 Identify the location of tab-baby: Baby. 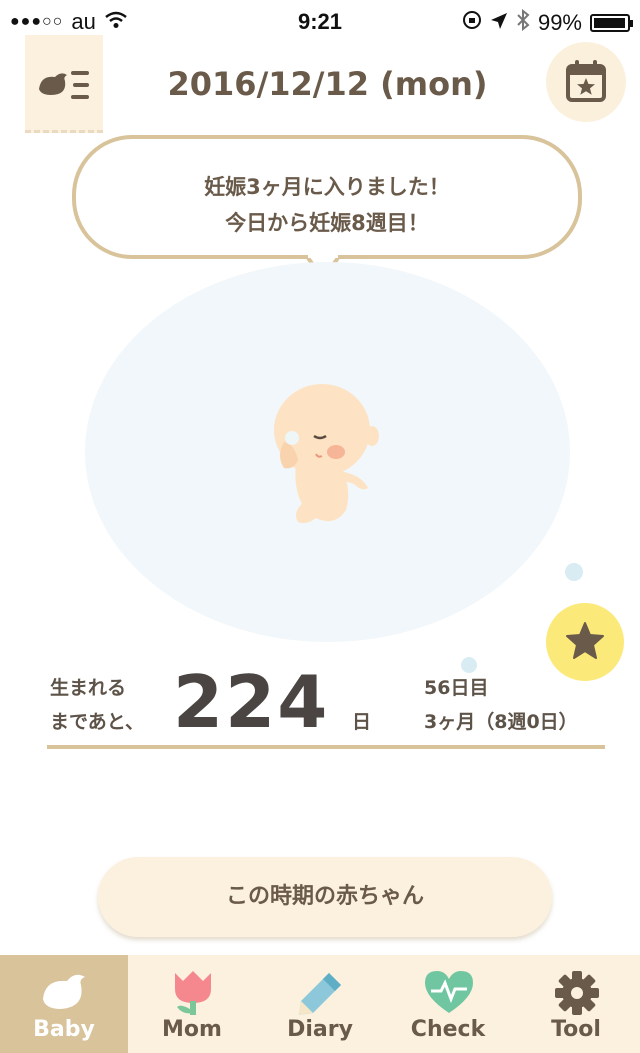
(64, 1004).